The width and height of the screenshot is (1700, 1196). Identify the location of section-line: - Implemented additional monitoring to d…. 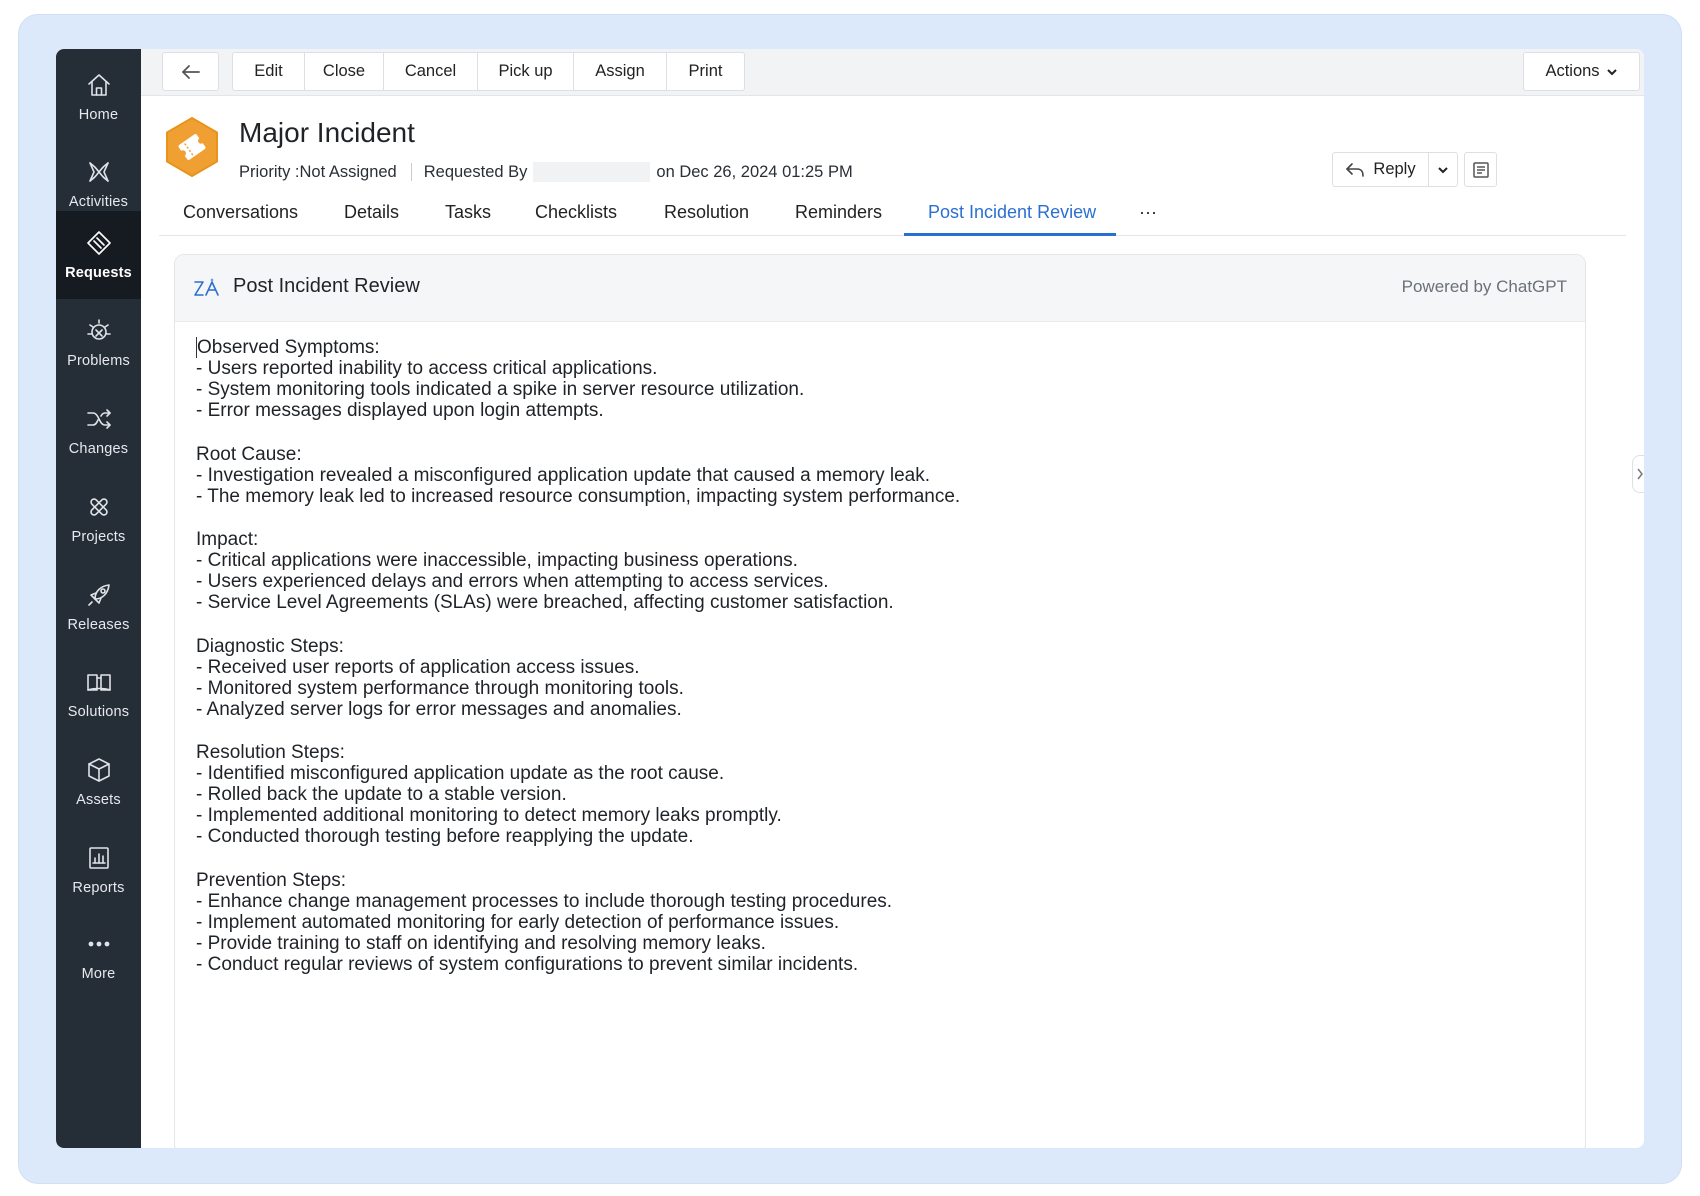
(489, 815).